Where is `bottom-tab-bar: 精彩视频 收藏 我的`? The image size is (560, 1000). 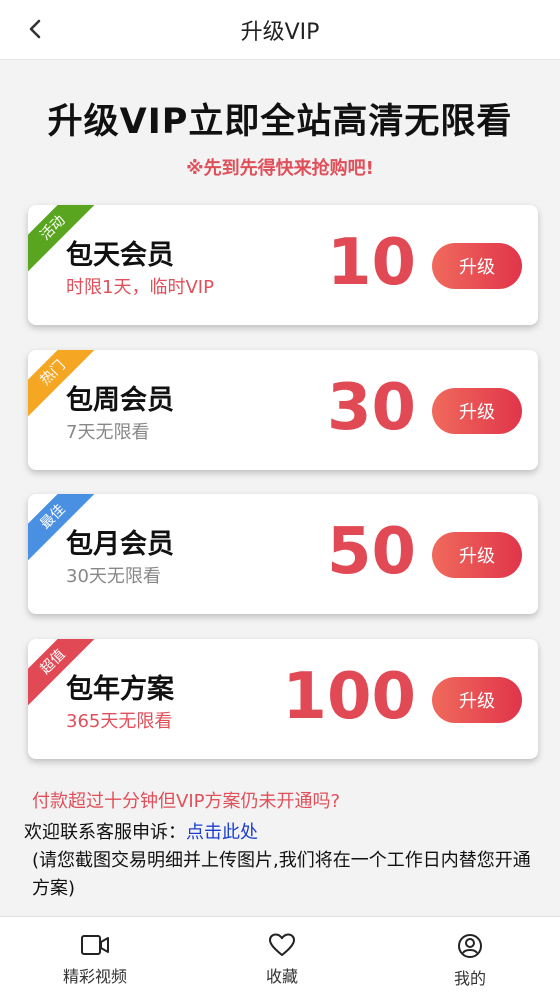 bottom-tab-bar: 精彩视频 收藏 我的 is located at coordinates (280, 958).